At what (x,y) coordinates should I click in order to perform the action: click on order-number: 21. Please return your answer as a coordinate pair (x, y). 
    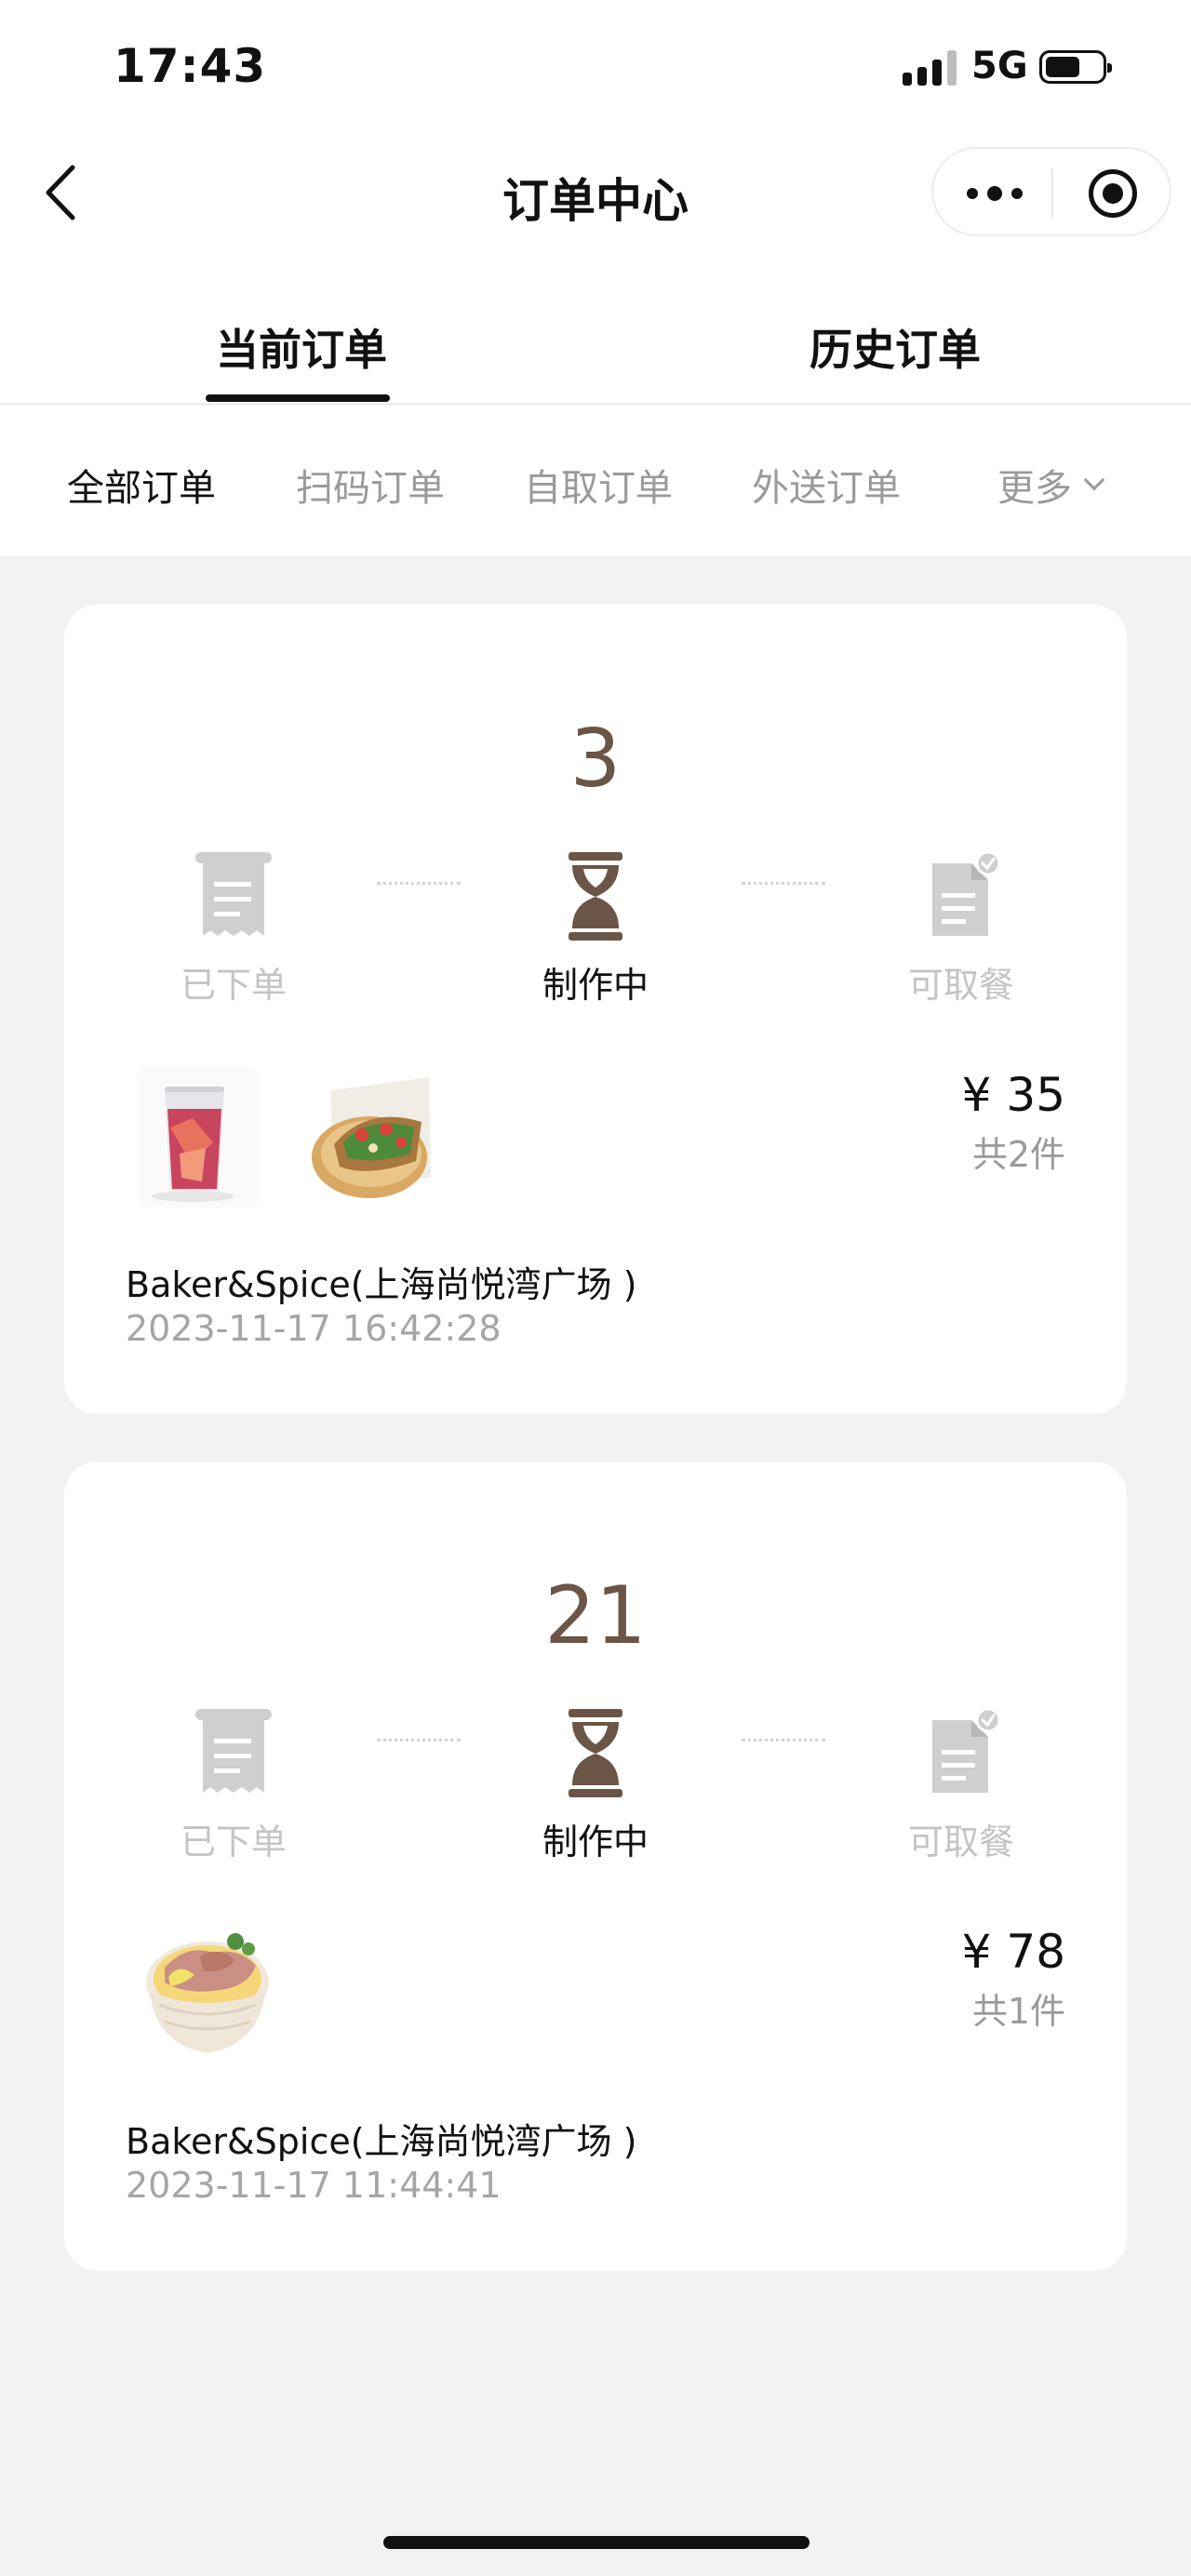
    Looking at the image, I should click on (595, 1615).